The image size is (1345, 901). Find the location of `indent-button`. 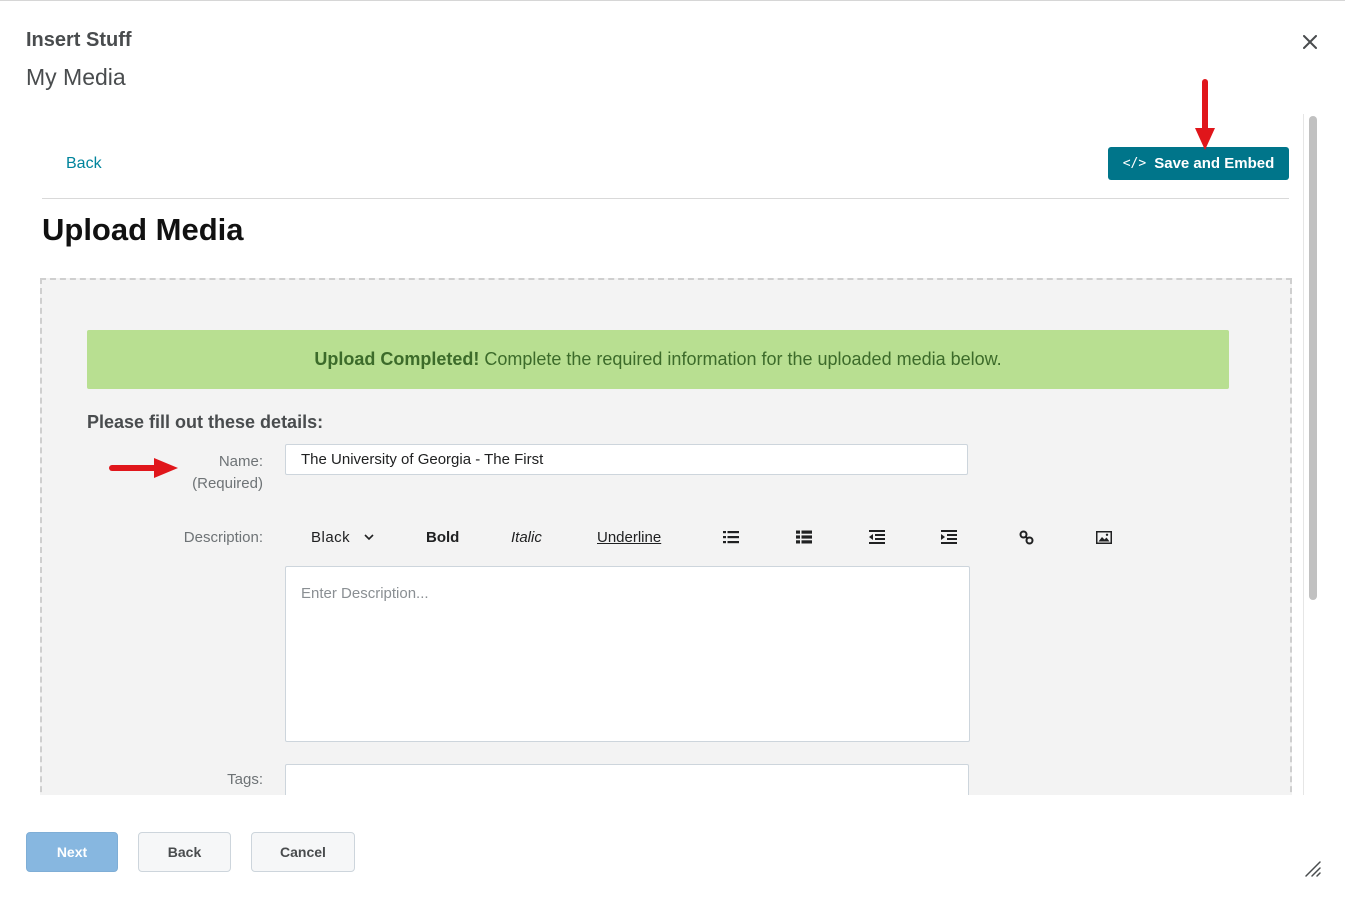

indent-button is located at coordinates (949, 537).